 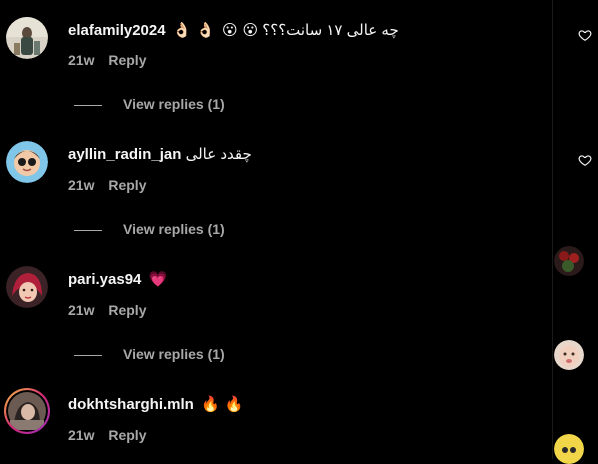 I want to click on comment-text-line: ayllin_radin_jan چقدد عالی, so click(x=160, y=155).